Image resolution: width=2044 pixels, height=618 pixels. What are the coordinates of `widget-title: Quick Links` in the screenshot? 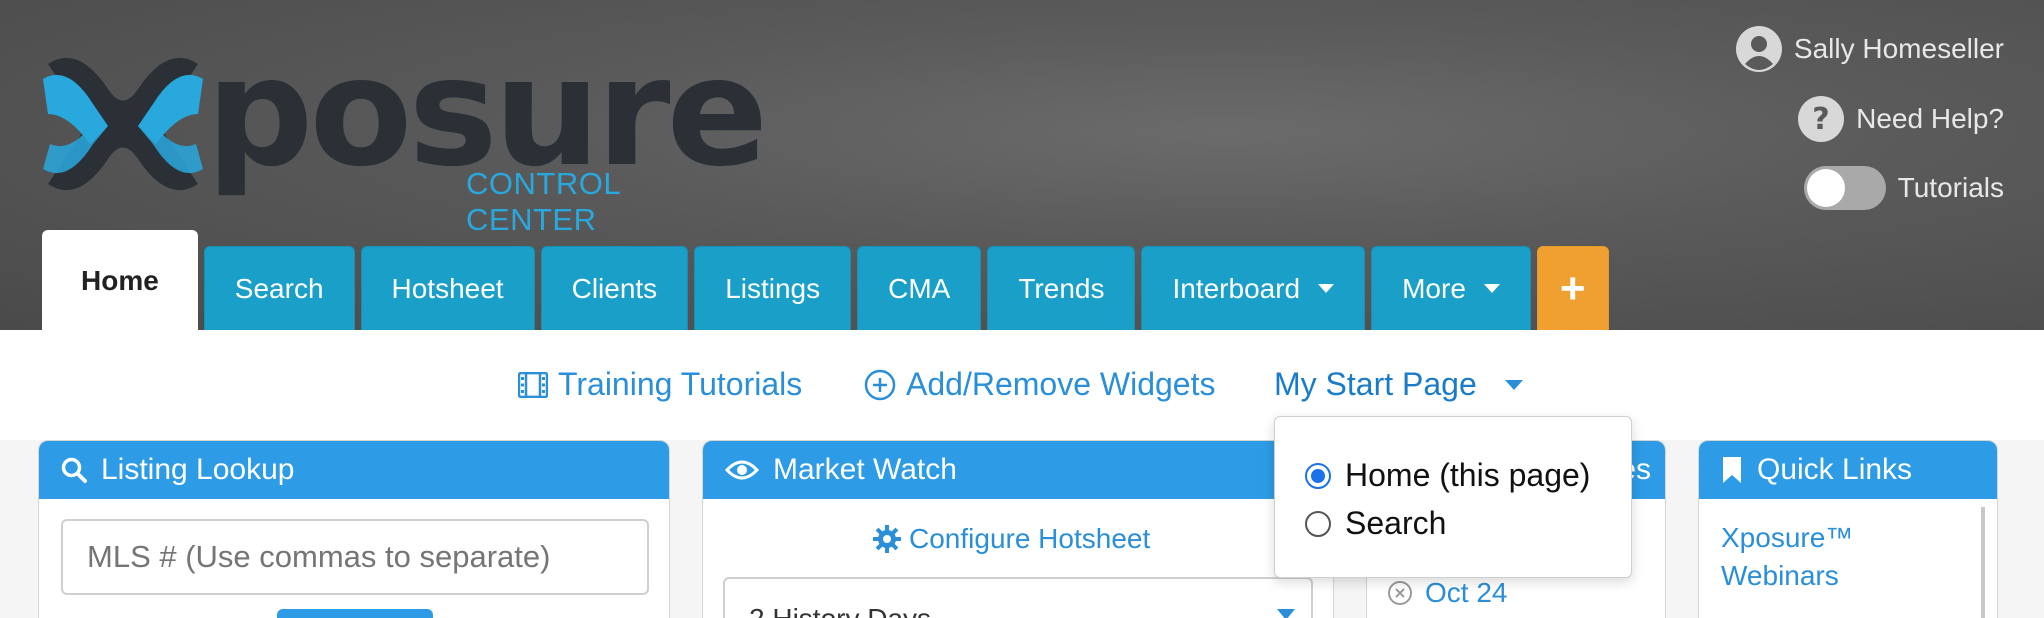 It's located at (1835, 469).